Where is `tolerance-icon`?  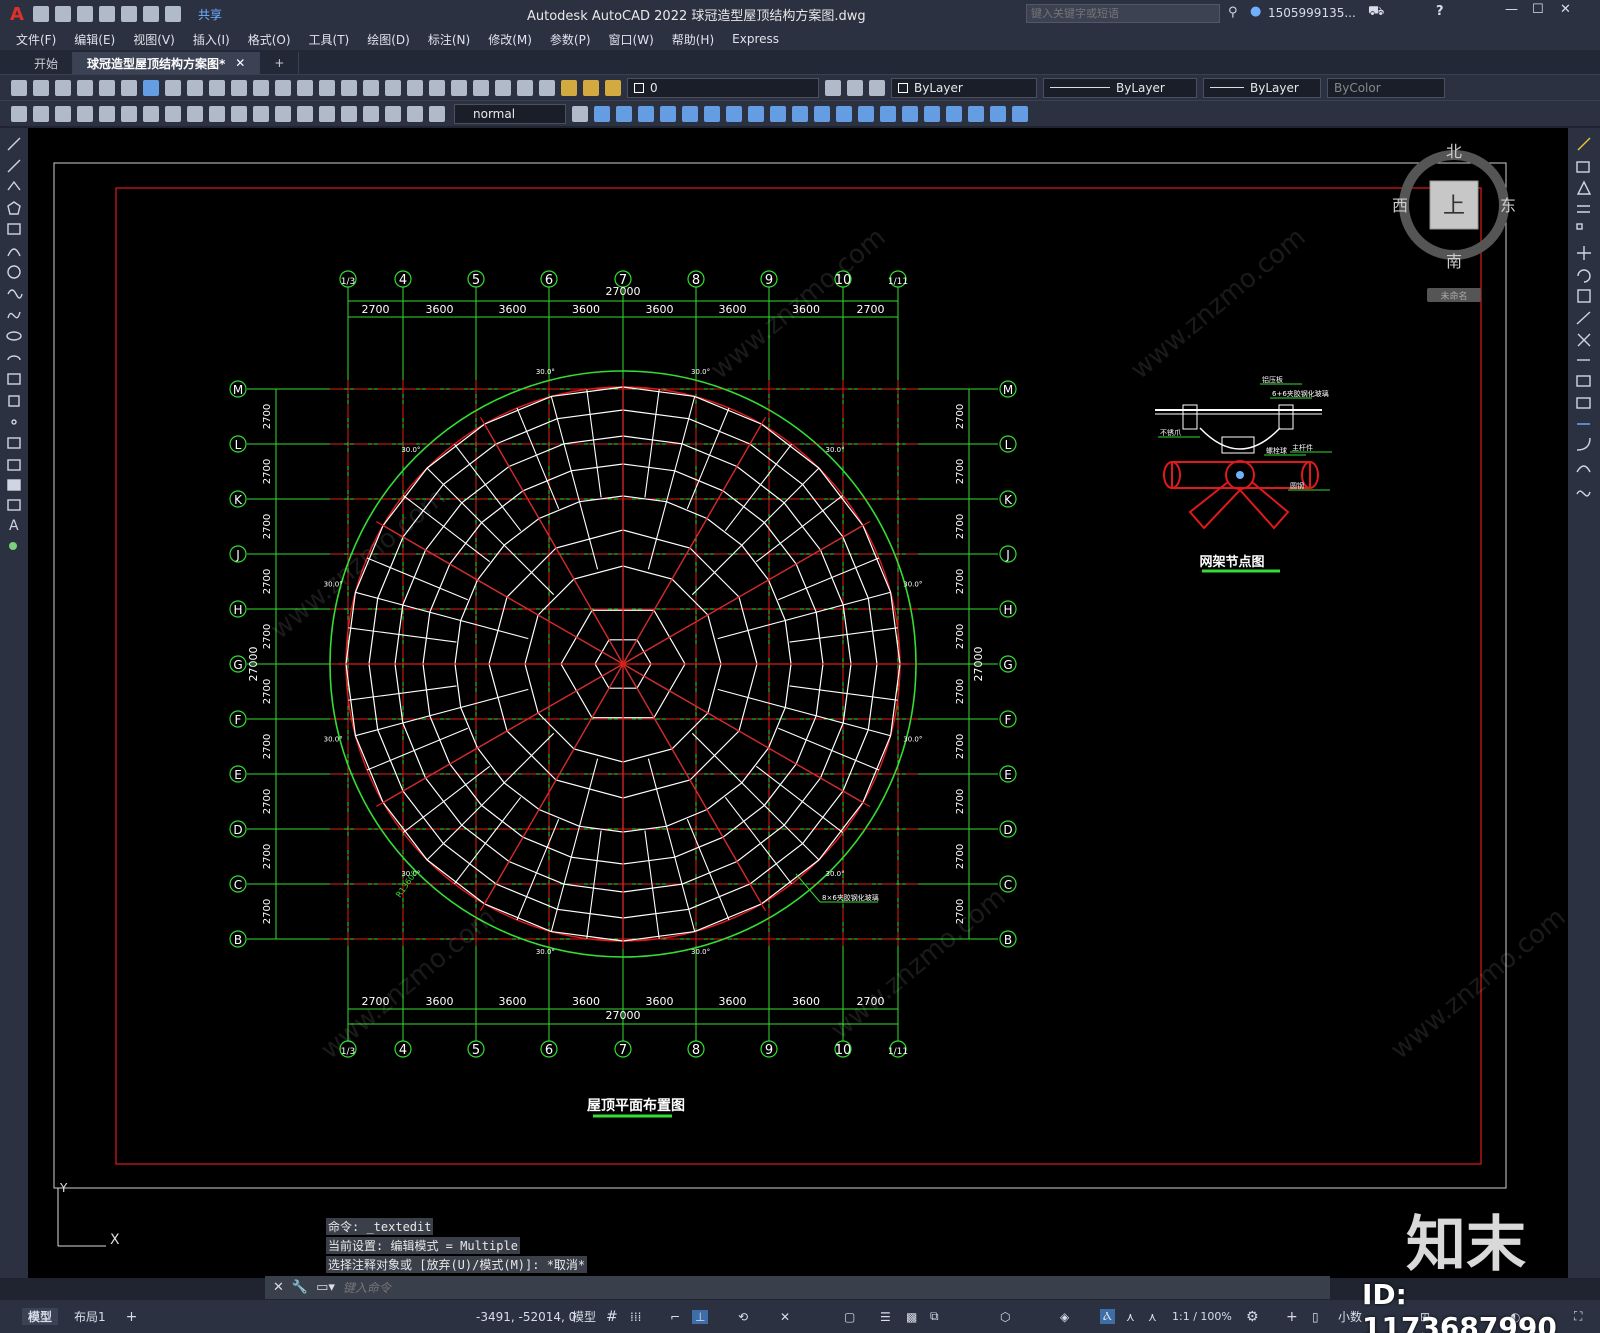
tolerance-icon is located at coordinates (305, 113).